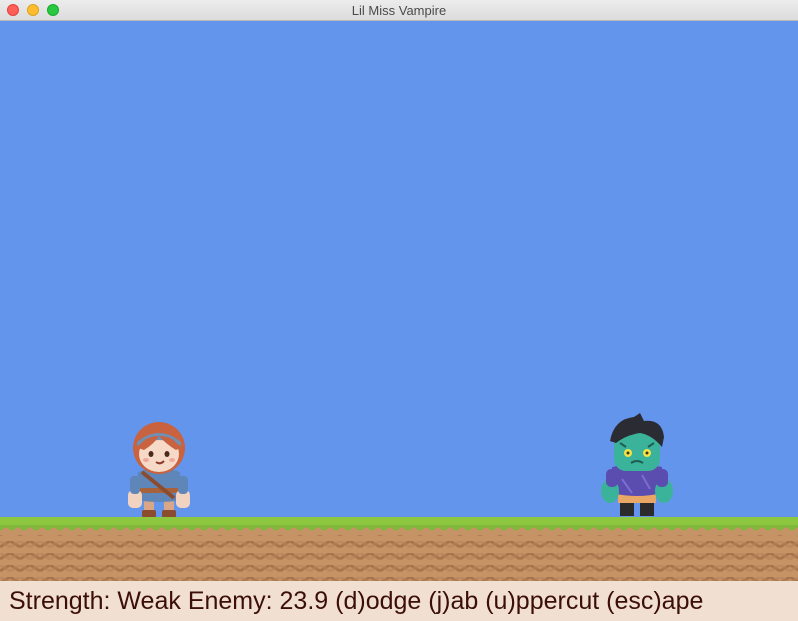  Describe the element at coordinates (230, 601) in the screenshot. I see `enemy-label: Enemy:` at that location.